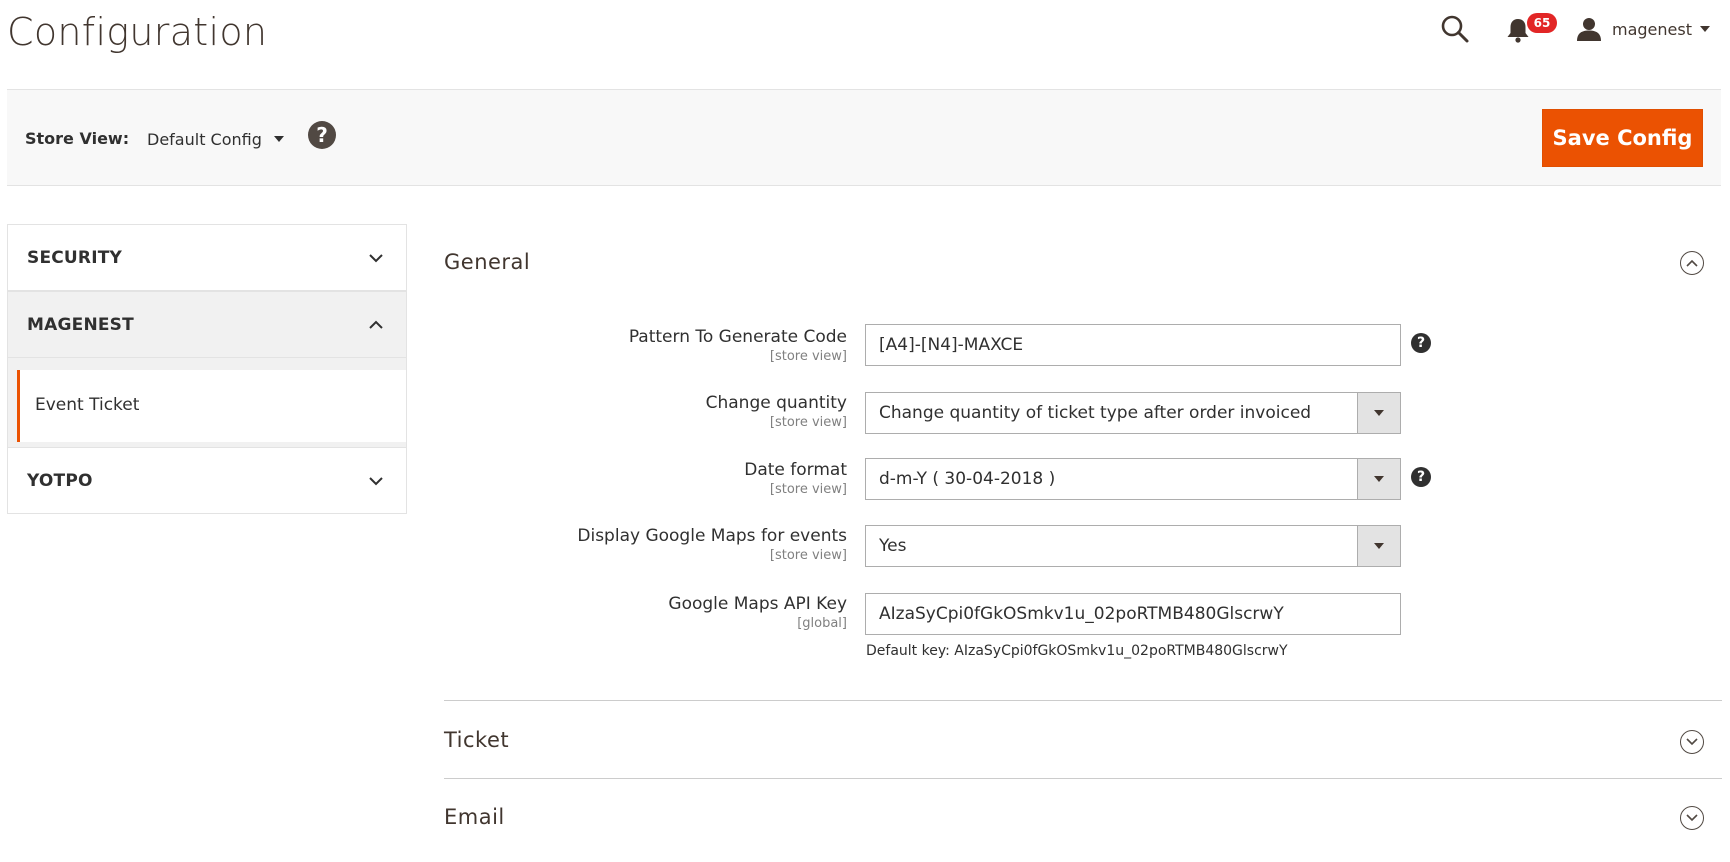 The height and width of the screenshot is (862, 1730). Describe the element at coordinates (60, 481) in the screenshot. I see `sidebar-section-label: YOTPO` at that location.